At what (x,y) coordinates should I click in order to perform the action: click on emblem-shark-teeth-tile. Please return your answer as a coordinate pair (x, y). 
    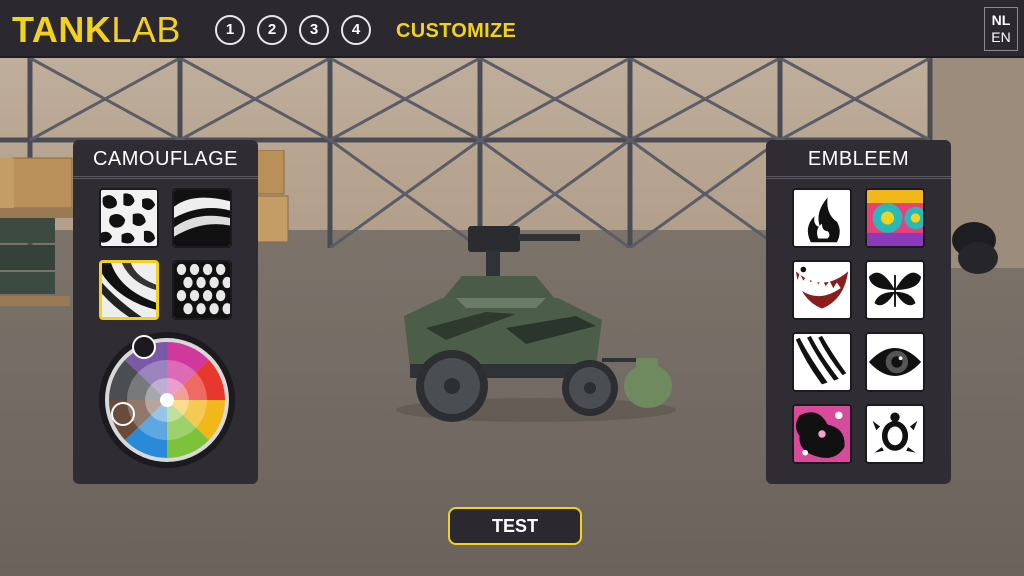
    Looking at the image, I should click on (822, 290).